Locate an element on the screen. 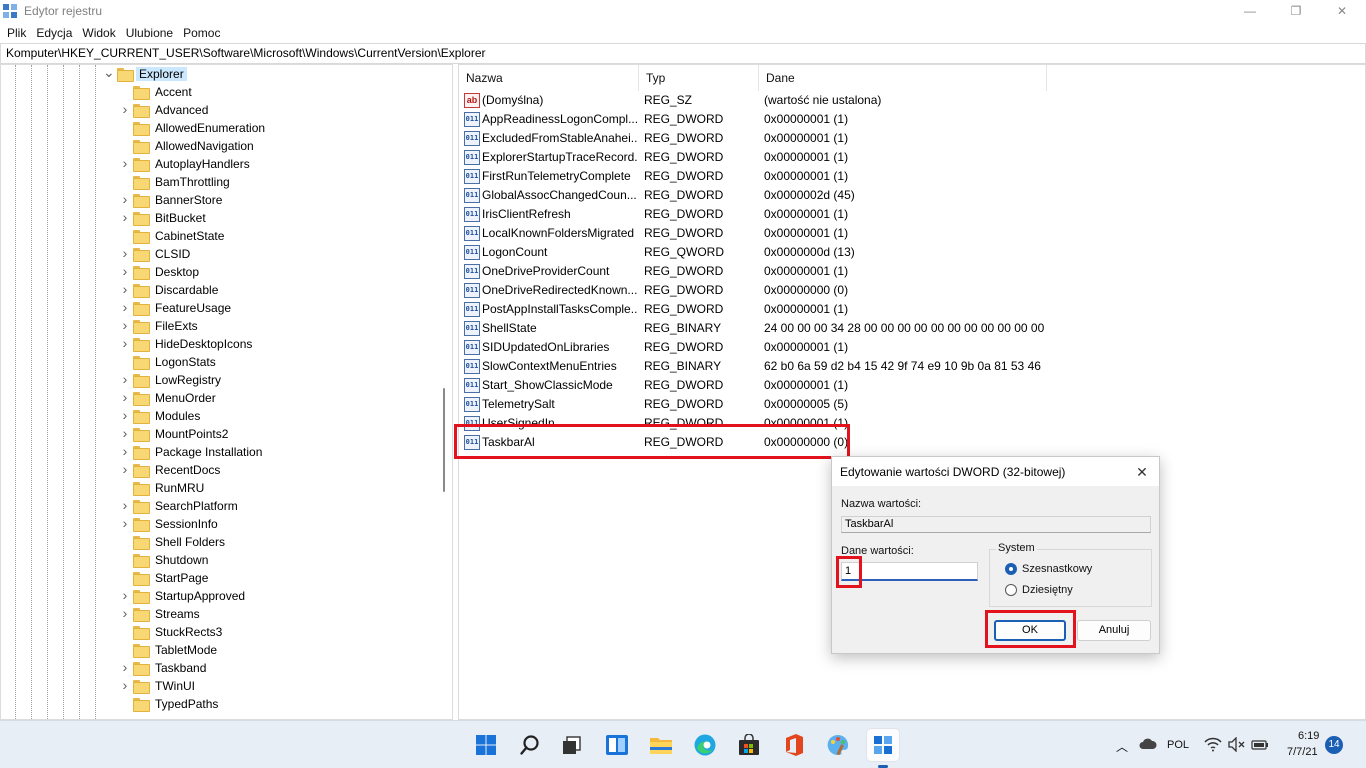 The width and height of the screenshot is (1366, 768). tree-item: › TWinUI is located at coordinates (219, 687).